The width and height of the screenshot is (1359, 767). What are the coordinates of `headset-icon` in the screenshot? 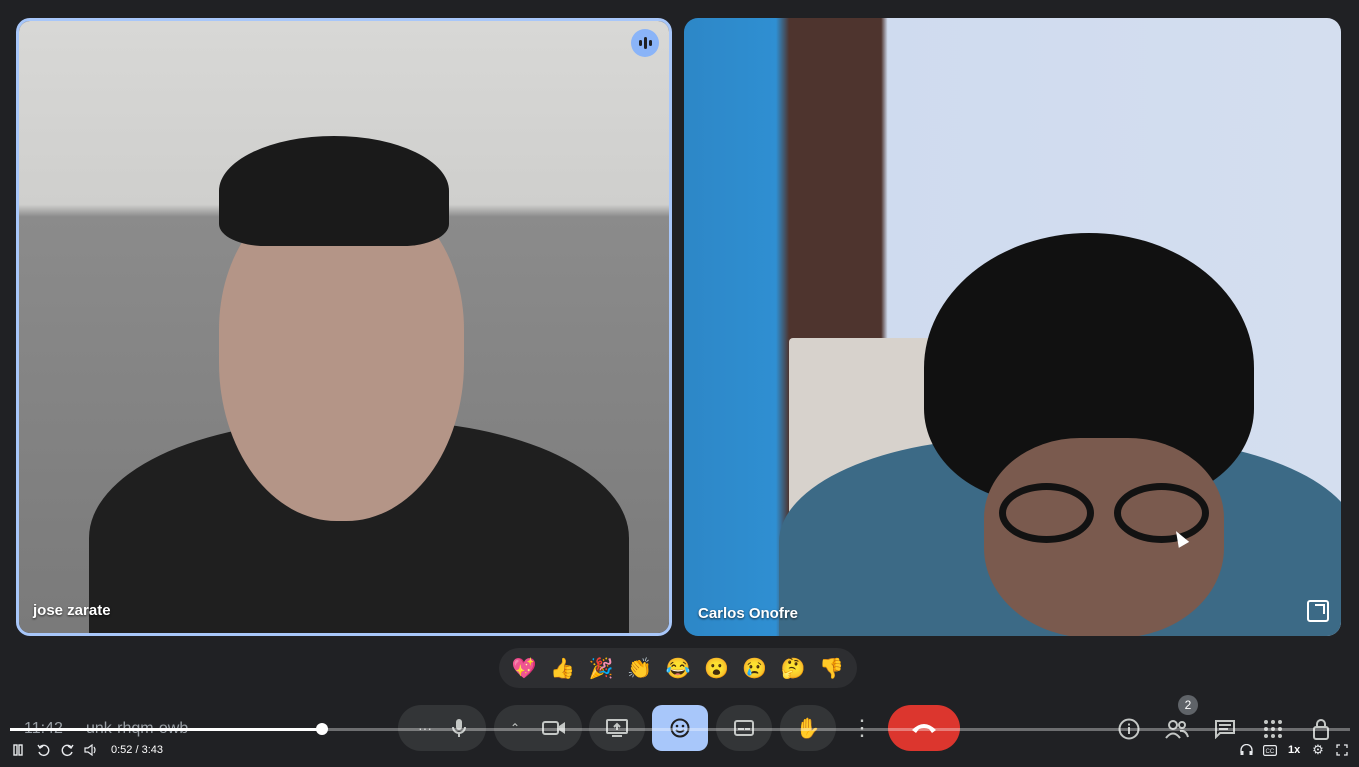 It's located at (1246, 749).